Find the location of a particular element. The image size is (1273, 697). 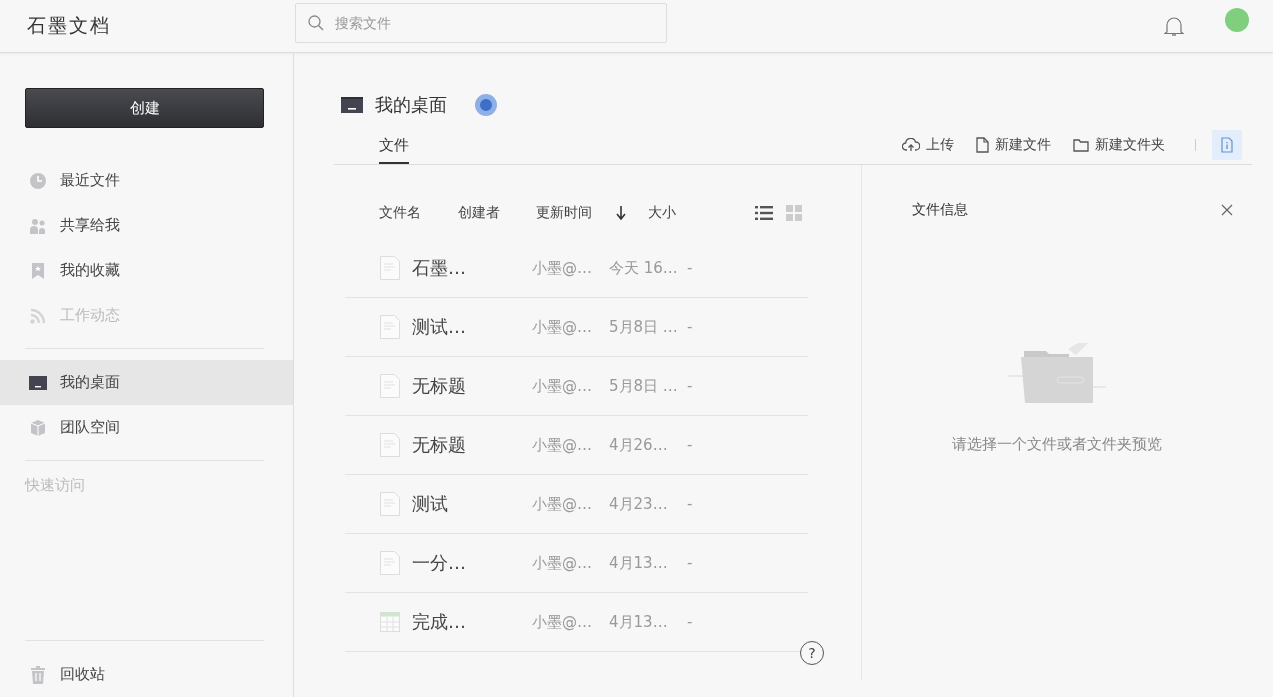

quick-access-label: 快速访问 is located at coordinates (54, 485).